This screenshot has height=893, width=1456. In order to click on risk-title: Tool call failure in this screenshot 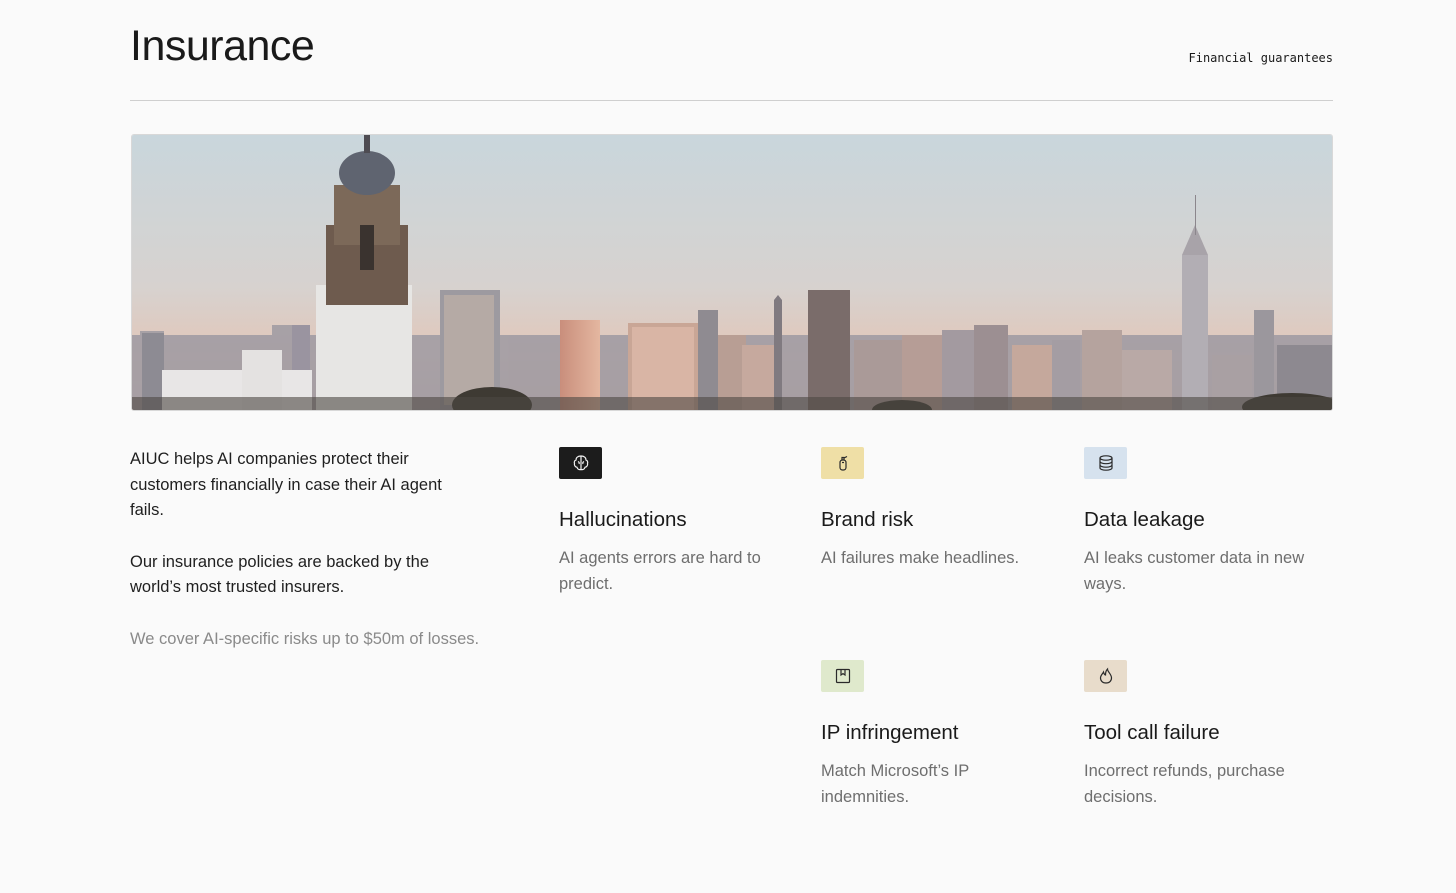, I will do `click(1152, 732)`.